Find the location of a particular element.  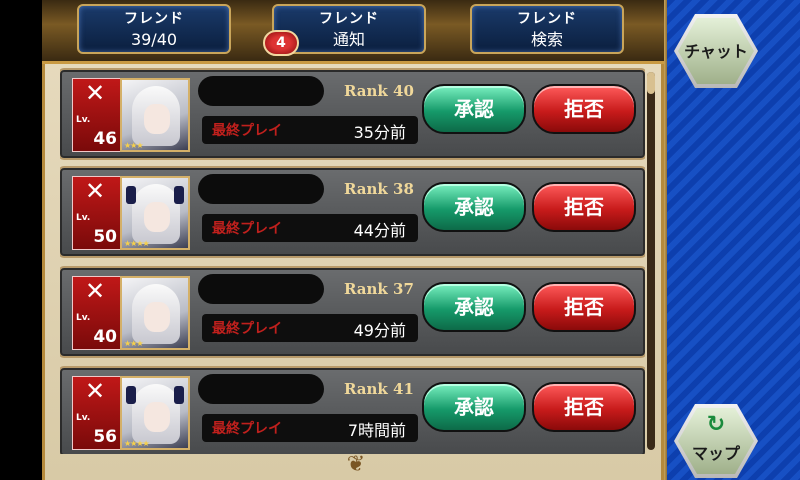

tab-subtitle: 検索 is located at coordinates (546, 39).